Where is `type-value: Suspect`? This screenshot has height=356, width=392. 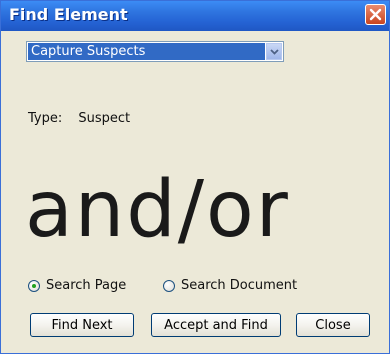
type-value: Suspect is located at coordinates (104, 118).